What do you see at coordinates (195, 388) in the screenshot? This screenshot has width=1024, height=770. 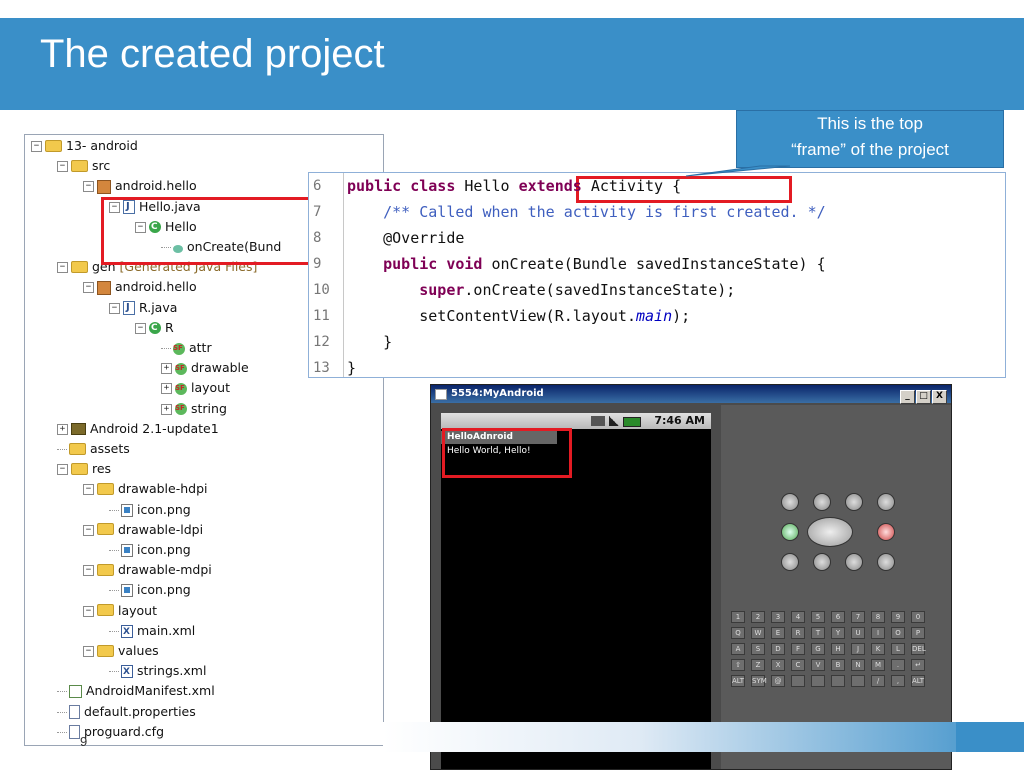 I see `tree-item: + layout` at bounding box center [195, 388].